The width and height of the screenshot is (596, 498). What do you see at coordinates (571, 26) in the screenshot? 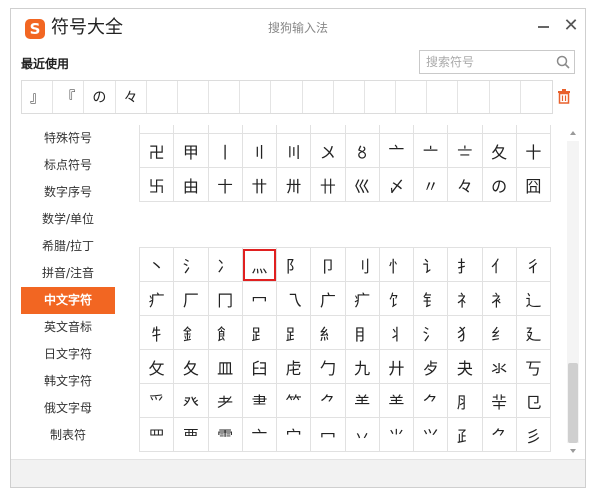
I see `close-button: ✕` at bounding box center [571, 26].